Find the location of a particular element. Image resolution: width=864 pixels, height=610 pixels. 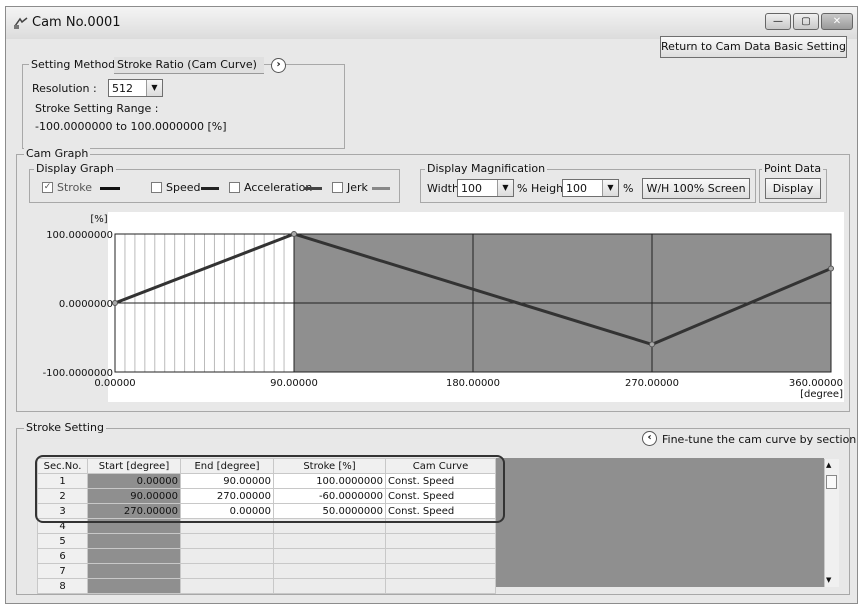

x-tick-label: 270.00000 is located at coordinates (652, 383).